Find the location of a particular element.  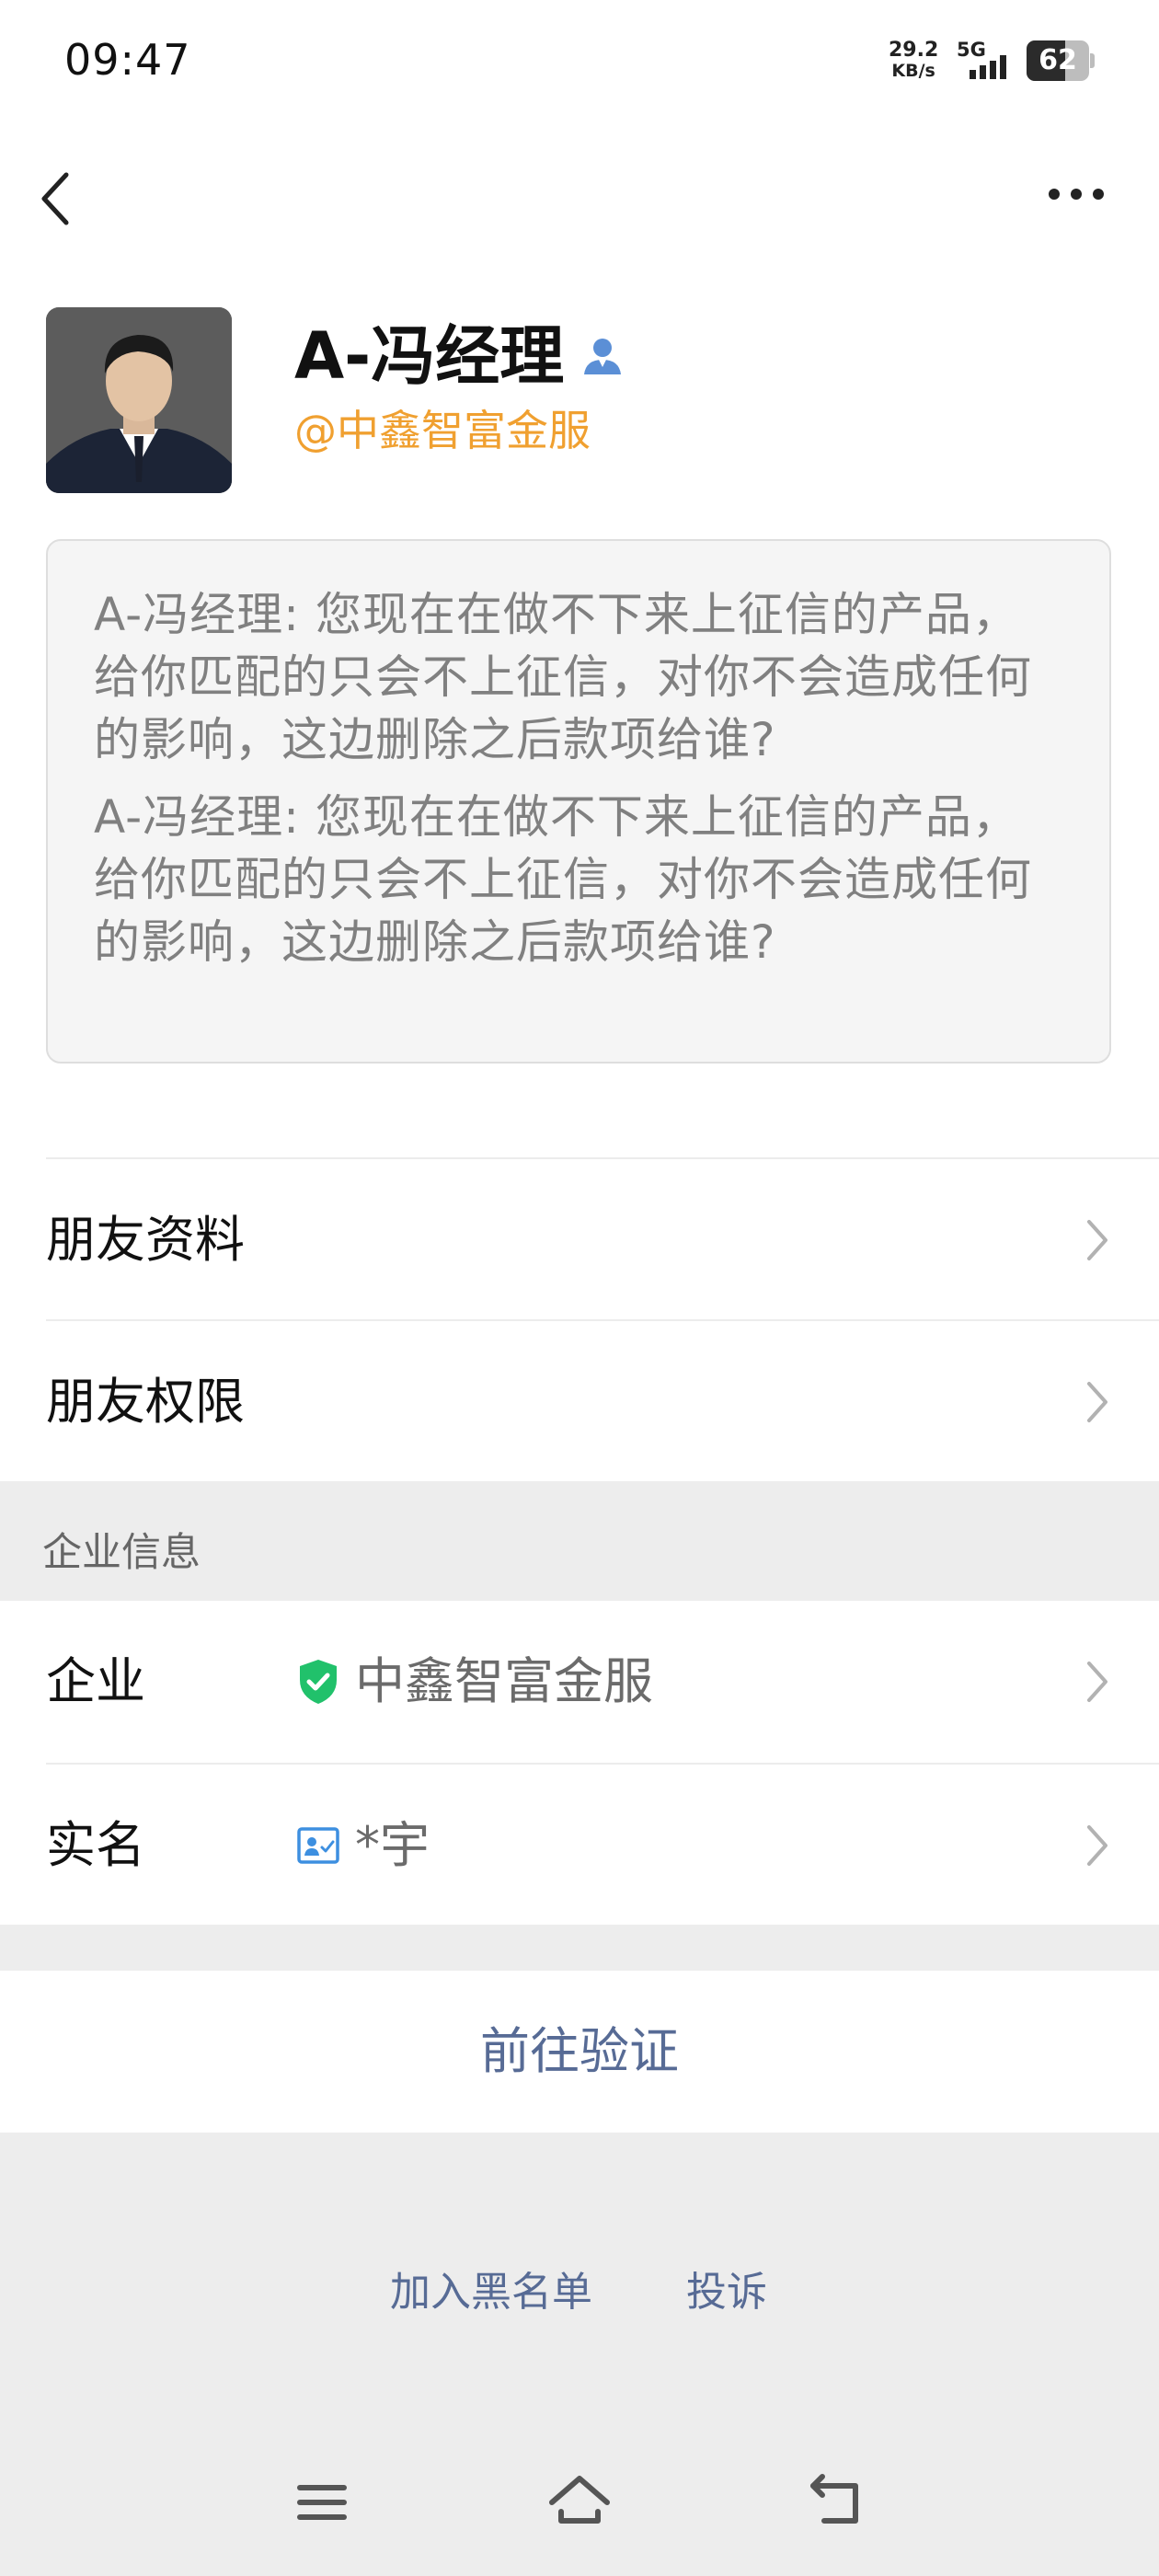

menu-icon is located at coordinates (322, 2502).